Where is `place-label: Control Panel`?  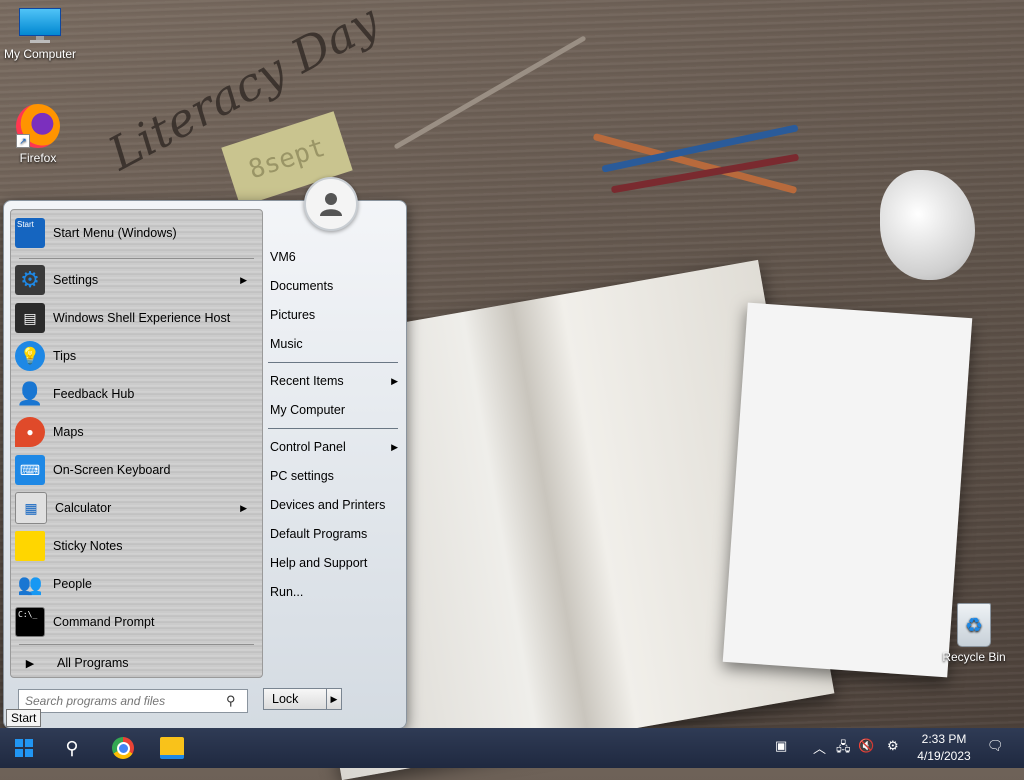 place-label: Control Panel is located at coordinates (308, 447).